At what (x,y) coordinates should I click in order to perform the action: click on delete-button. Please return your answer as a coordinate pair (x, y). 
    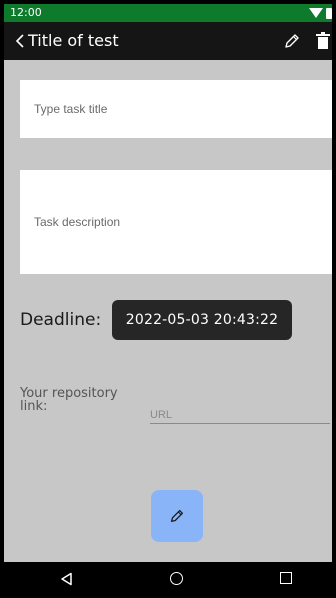
    Looking at the image, I should click on (323, 41).